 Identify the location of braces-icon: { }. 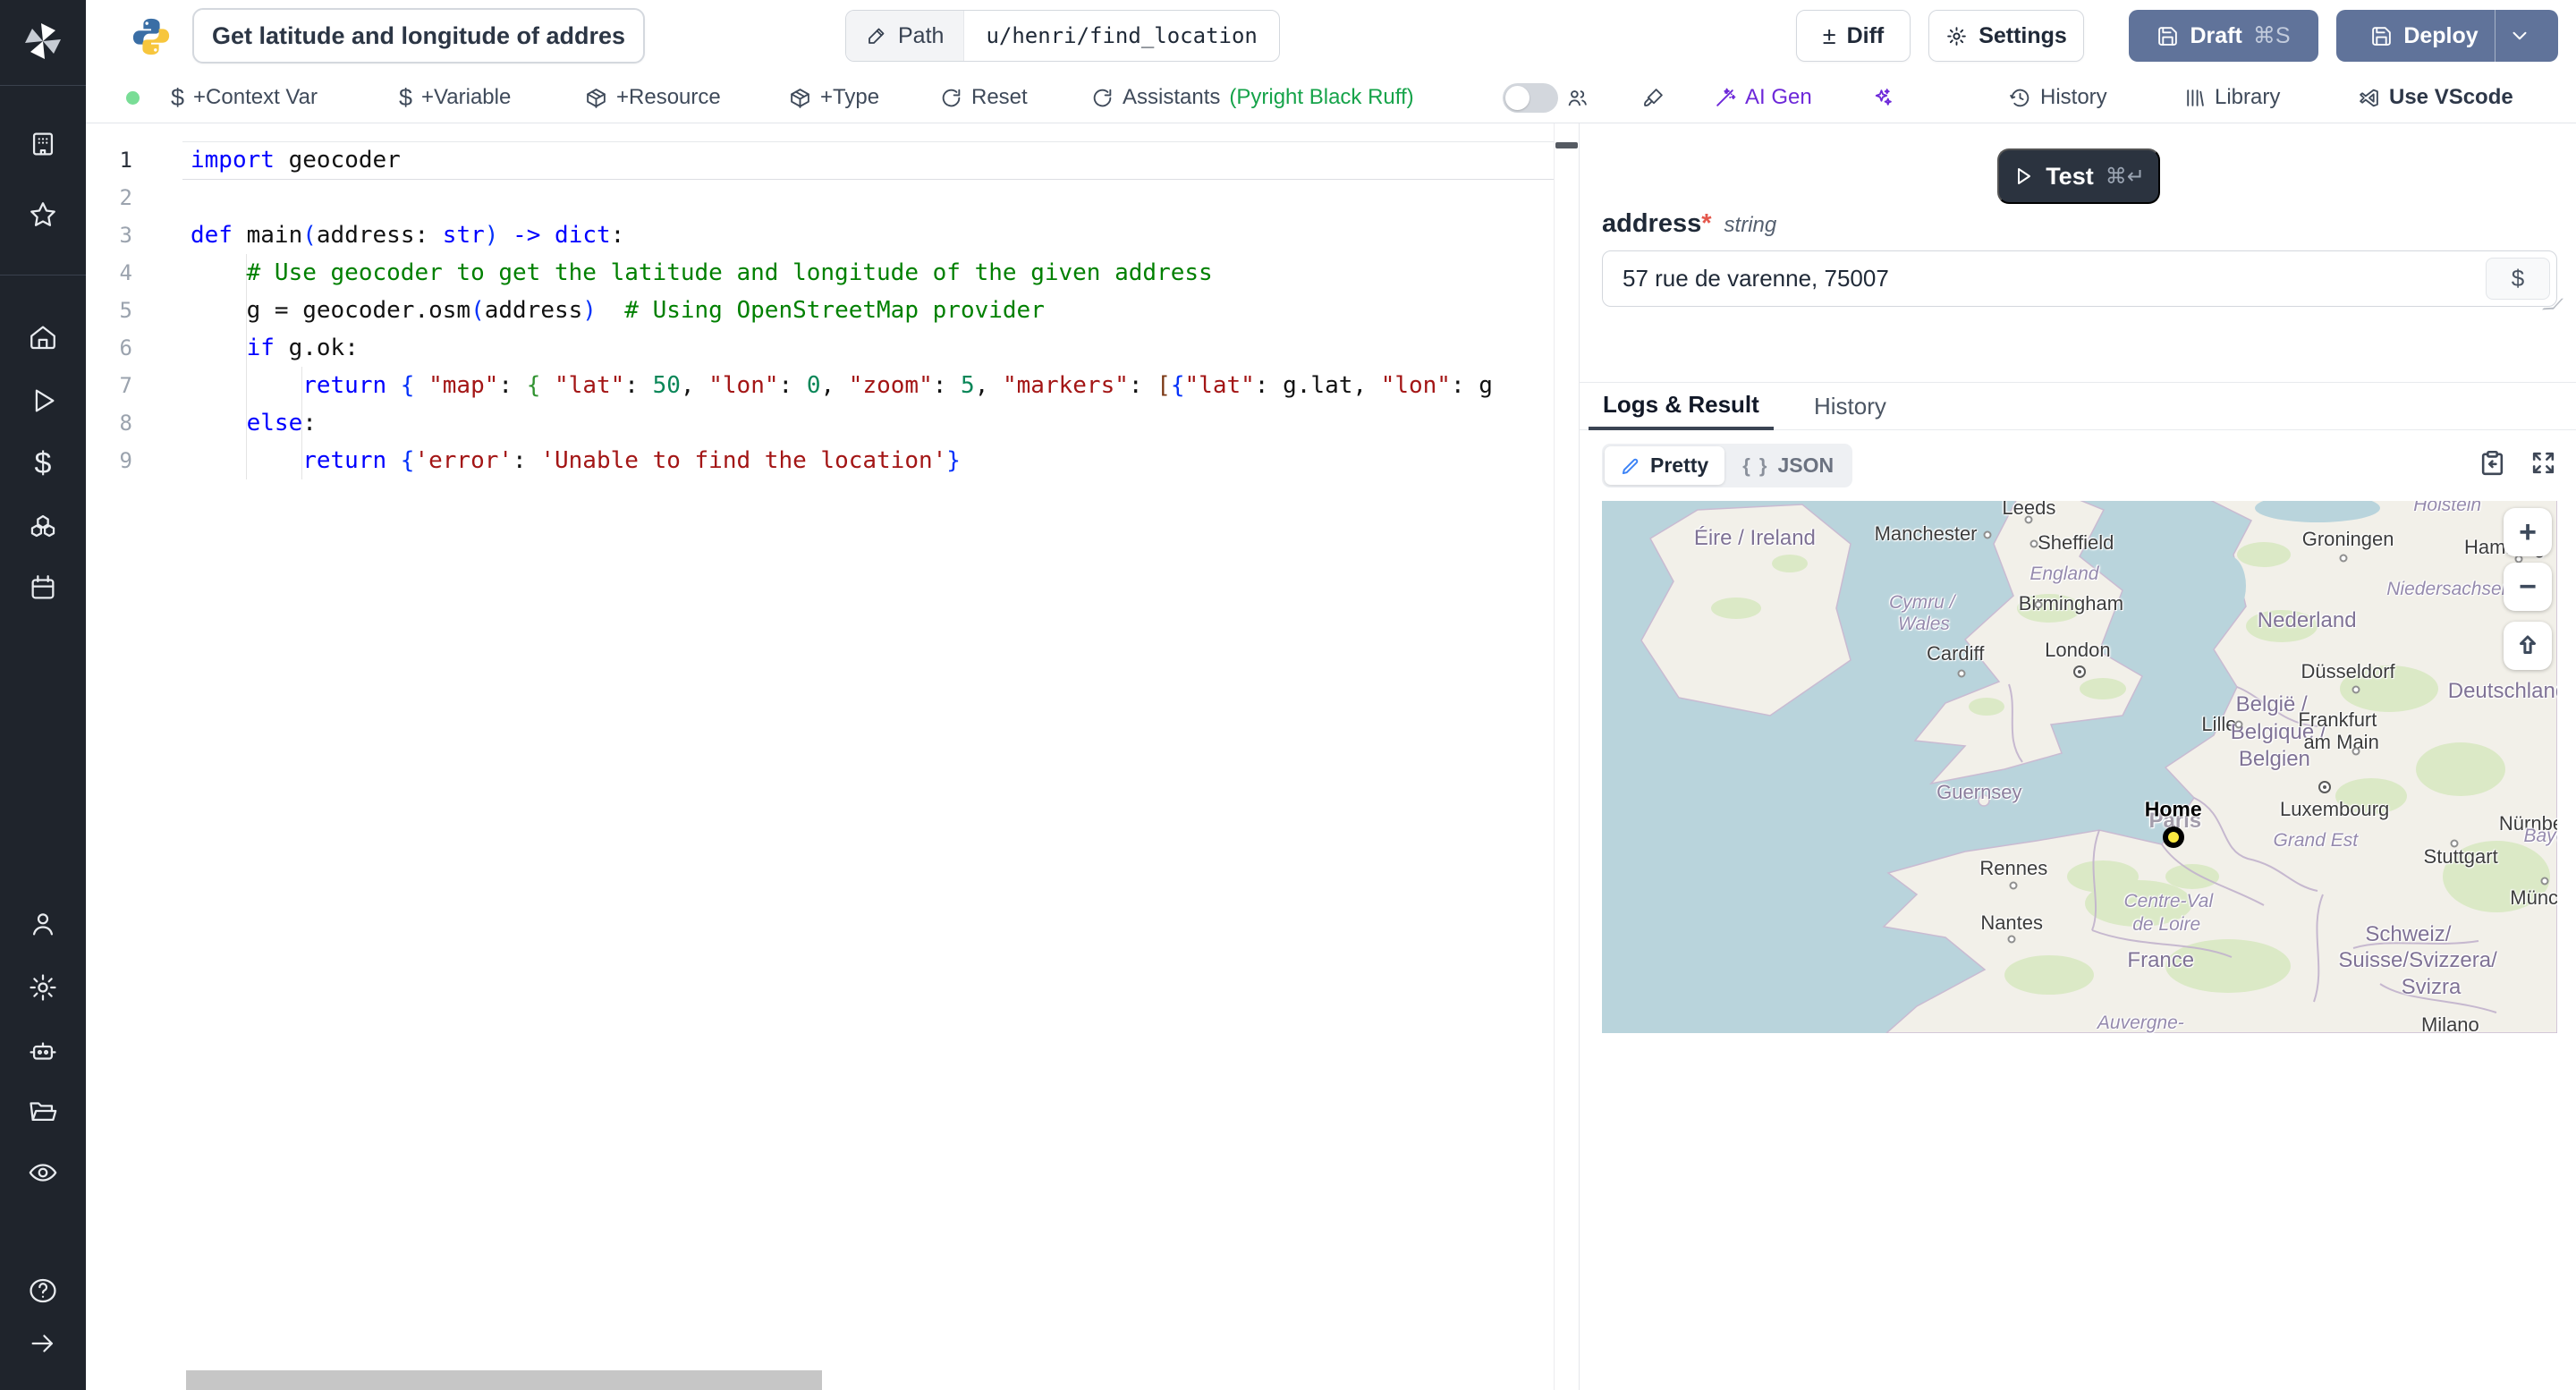
(1755, 465).